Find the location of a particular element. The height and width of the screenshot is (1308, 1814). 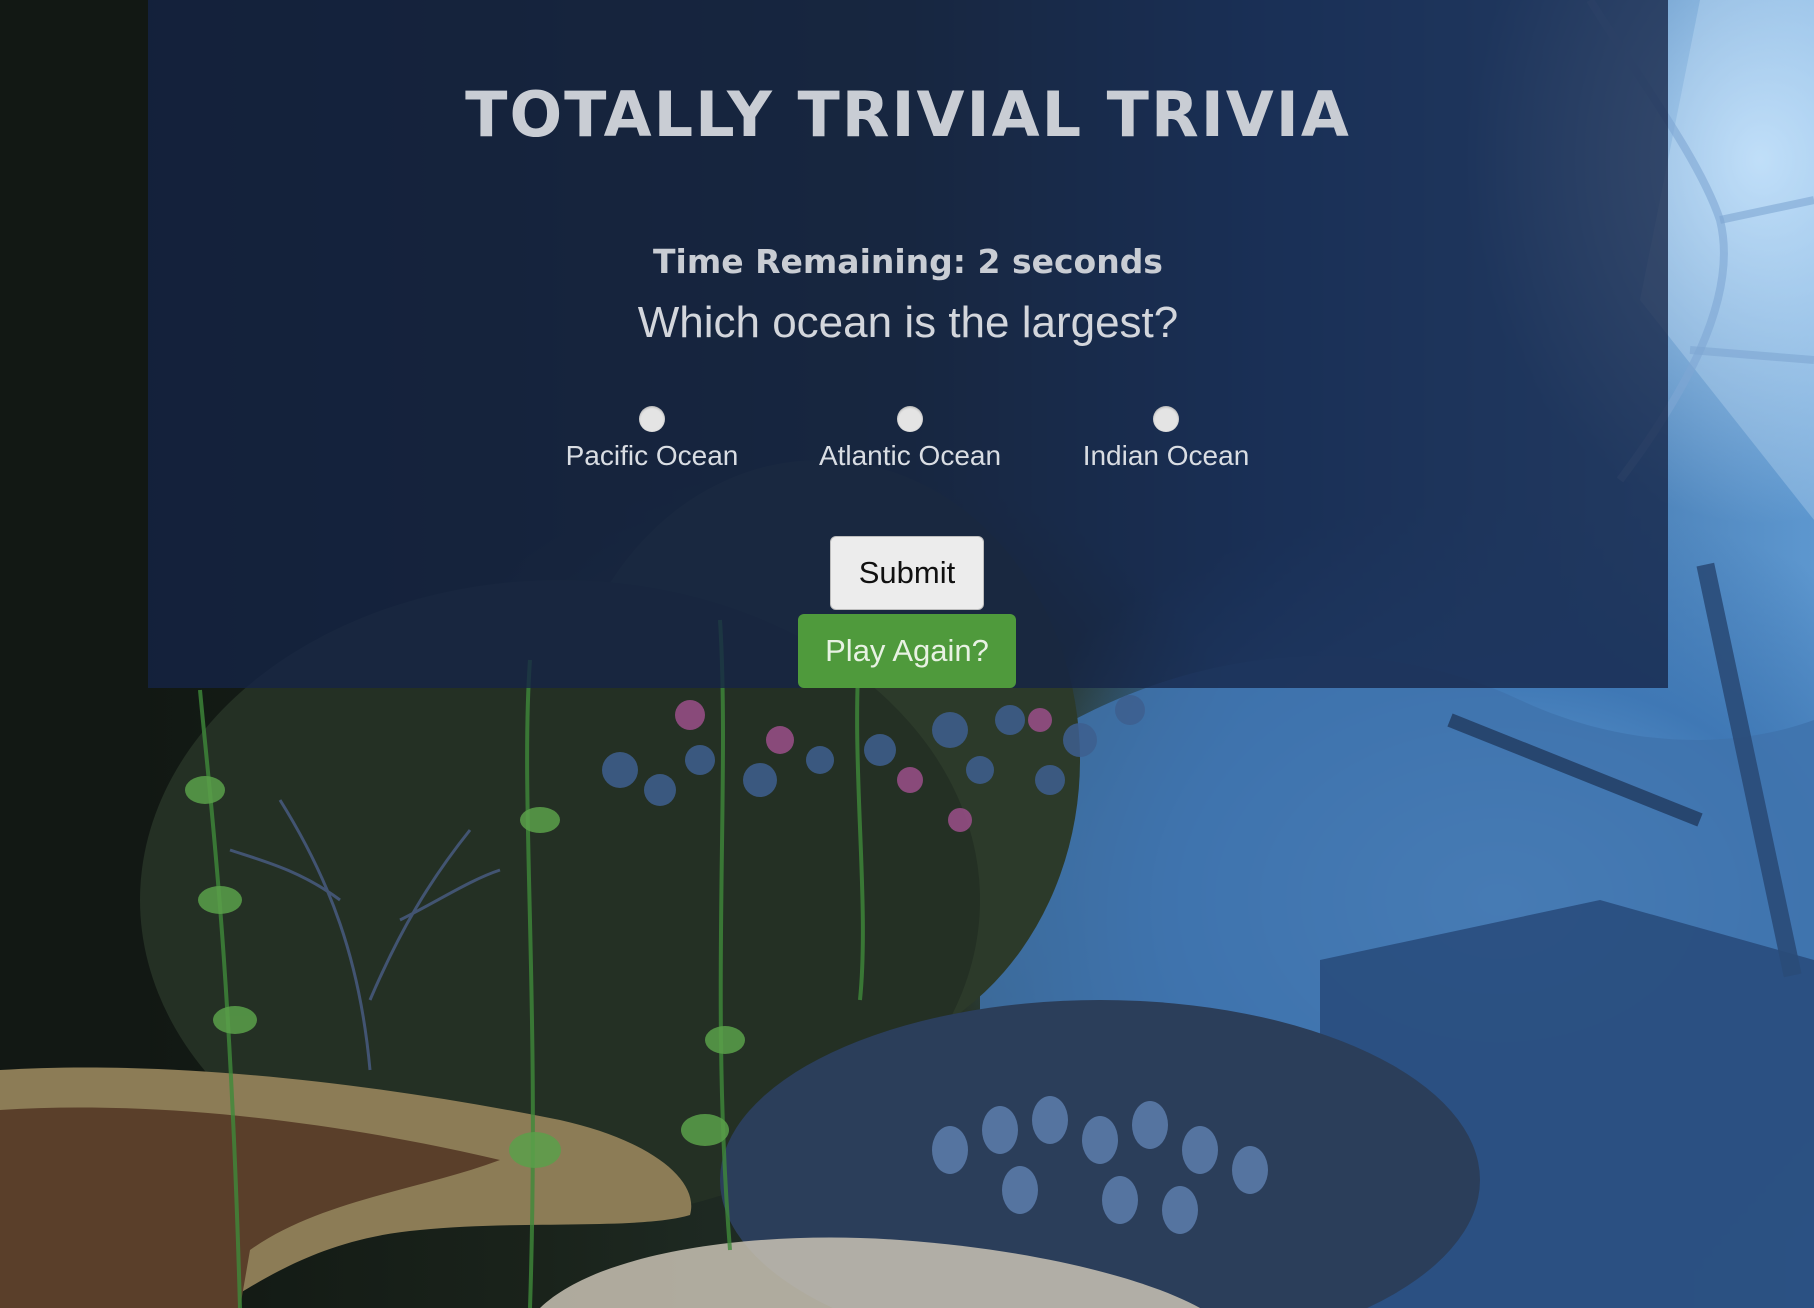

play-again-button: Play Again? is located at coordinates (907, 651).